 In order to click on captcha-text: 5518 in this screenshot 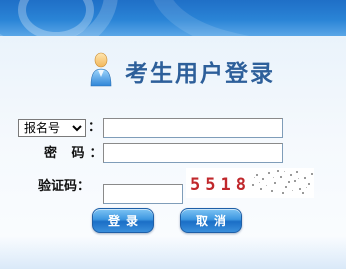, I will do `click(220, 185)`.